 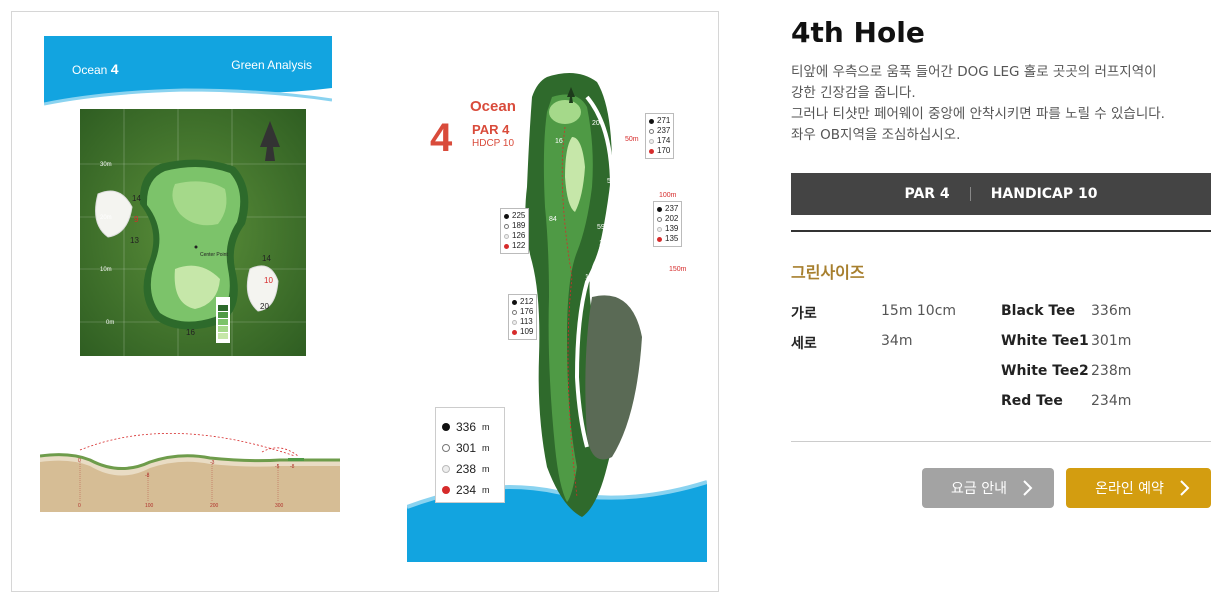 What do you see at coordinates (1045, 371) in the screenshot?
I see `tee-label: White Tee2` at bounding box center [1045, 371].